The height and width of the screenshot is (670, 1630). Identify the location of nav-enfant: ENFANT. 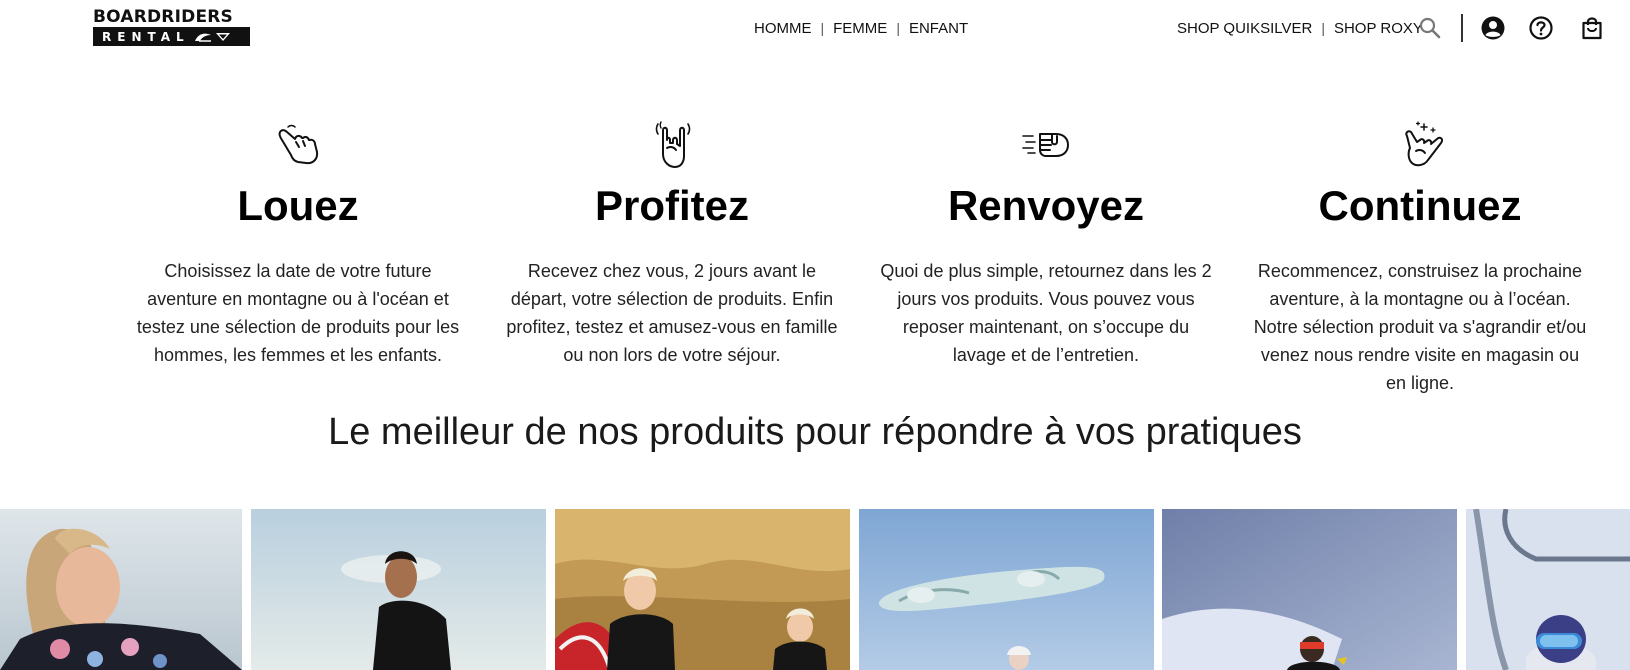
(938, 28).